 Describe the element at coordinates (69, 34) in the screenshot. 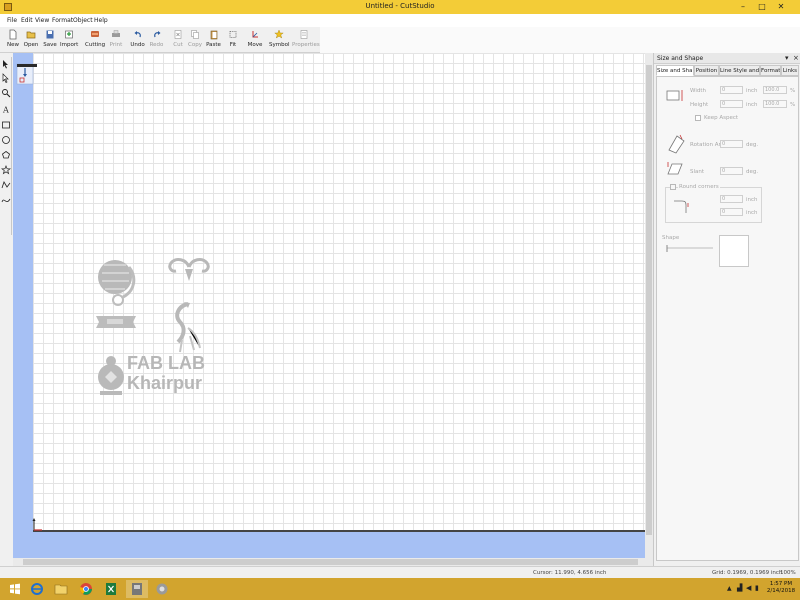

I see `import-icon` at that location.